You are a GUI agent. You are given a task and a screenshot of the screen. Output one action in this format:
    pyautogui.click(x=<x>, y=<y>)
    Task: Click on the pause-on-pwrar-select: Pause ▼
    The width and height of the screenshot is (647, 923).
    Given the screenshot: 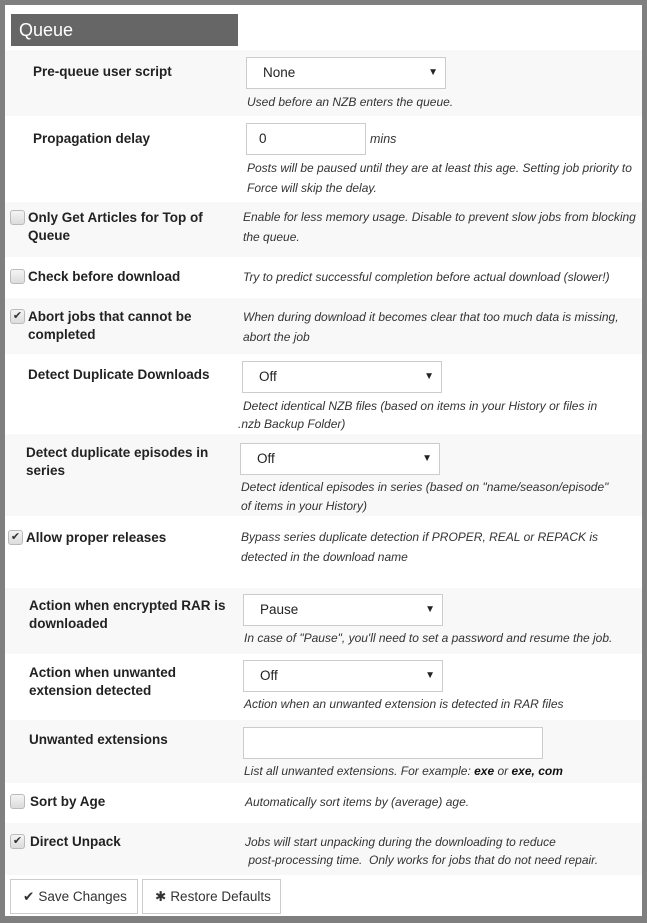 What is the action you would take?
    pyautogui.click(x=343, y=610)
    